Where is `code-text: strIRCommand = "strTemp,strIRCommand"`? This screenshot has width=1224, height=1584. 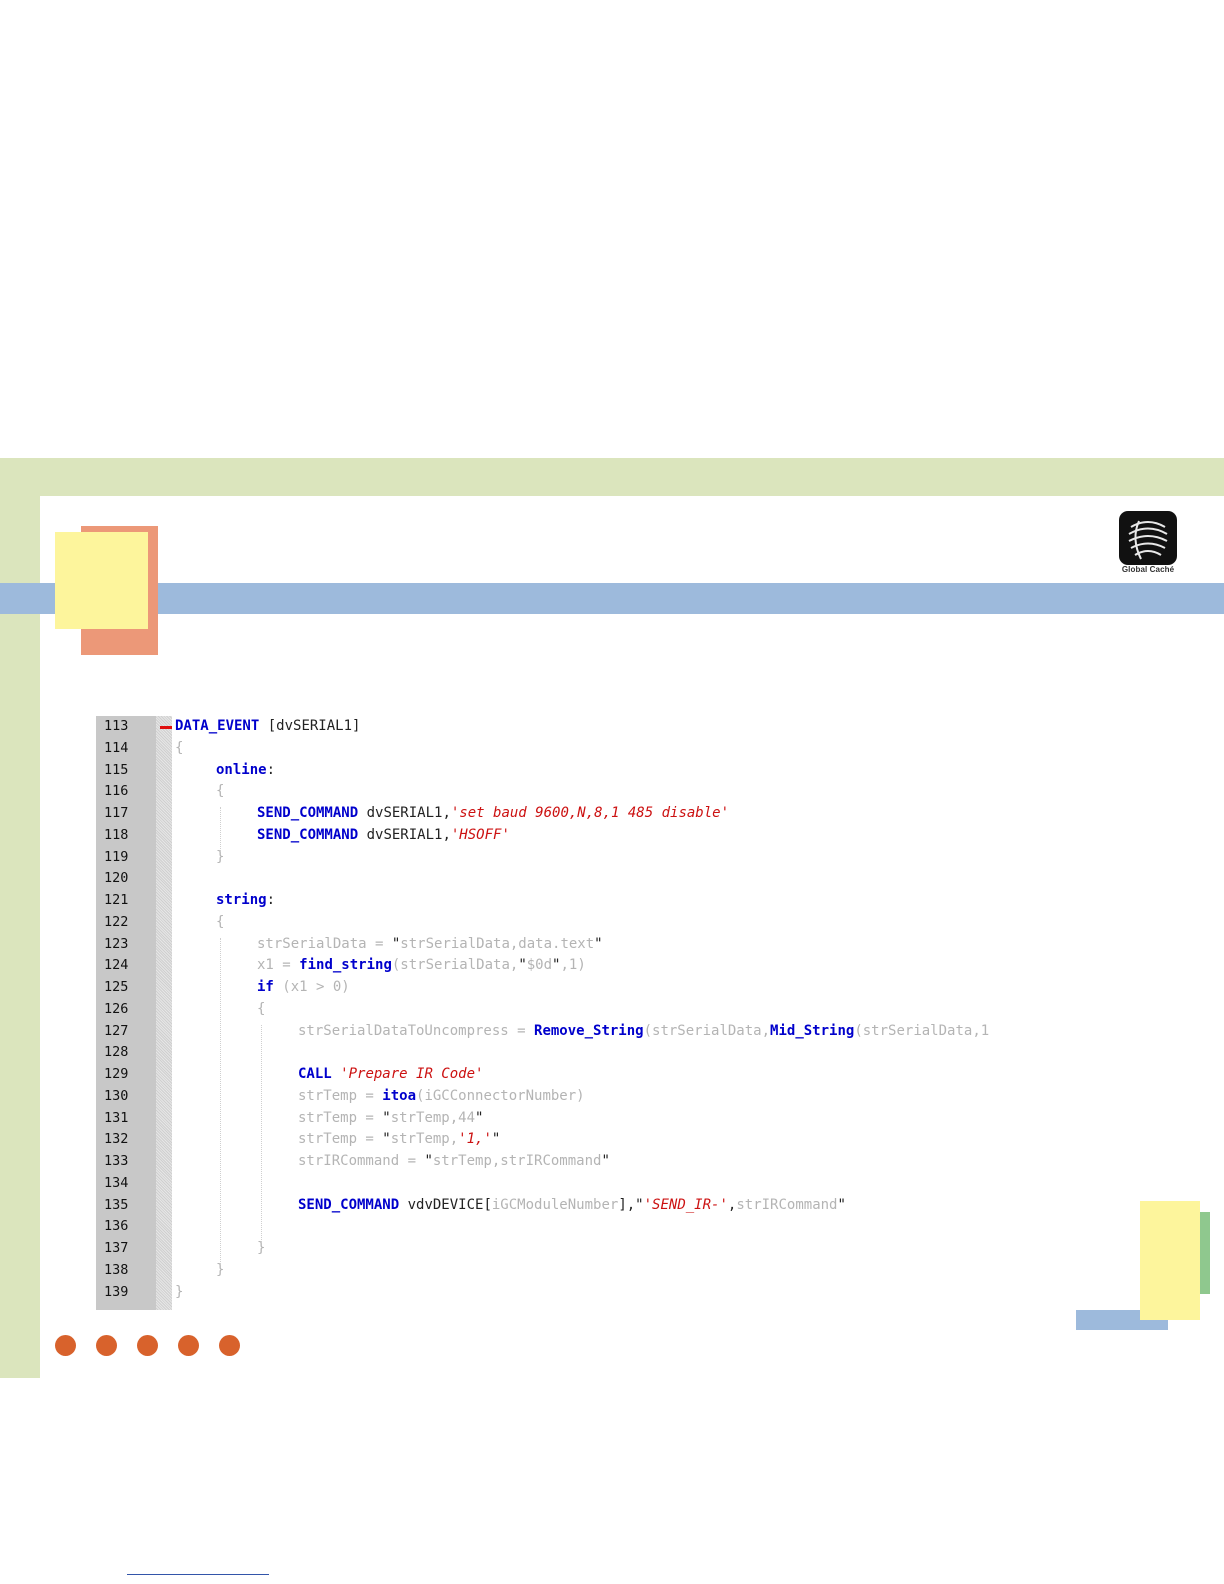 code-text: strIRCommand = "strTemp,strIRCommand" is located at coordinates (454, 1162).